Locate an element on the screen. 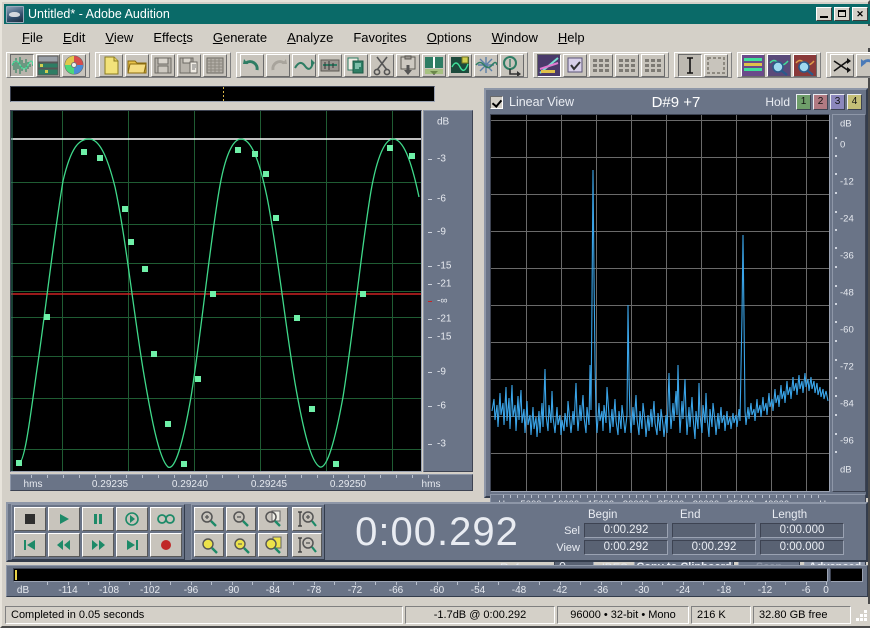 This screenshot has height=628, width=870. marquee-select-tool-icon is located at coordinates (716, 65).